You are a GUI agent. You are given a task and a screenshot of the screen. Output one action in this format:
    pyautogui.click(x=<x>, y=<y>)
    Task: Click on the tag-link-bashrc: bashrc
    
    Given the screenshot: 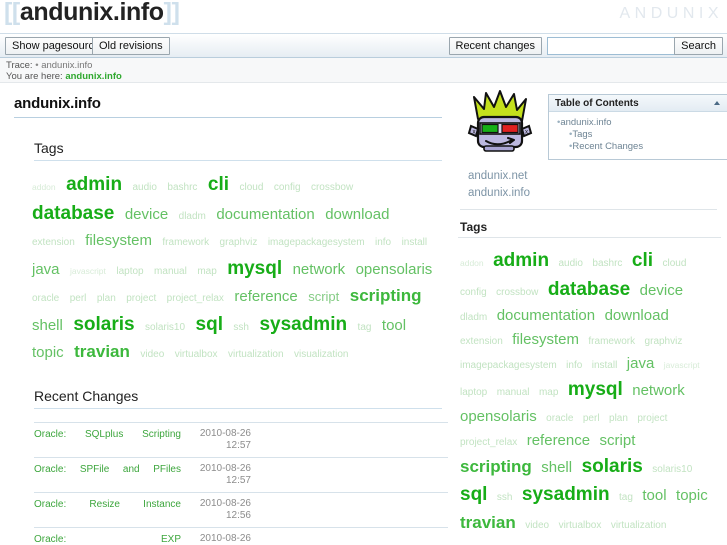 What is the action you would take?
    pyautogui.click(x=182, y=188)
    